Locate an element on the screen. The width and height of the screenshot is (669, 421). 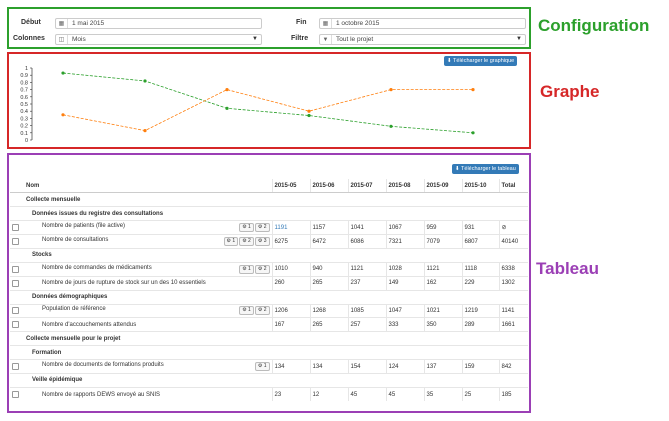
y-tick-label: 0.6 is located at coordinates (24, 98).